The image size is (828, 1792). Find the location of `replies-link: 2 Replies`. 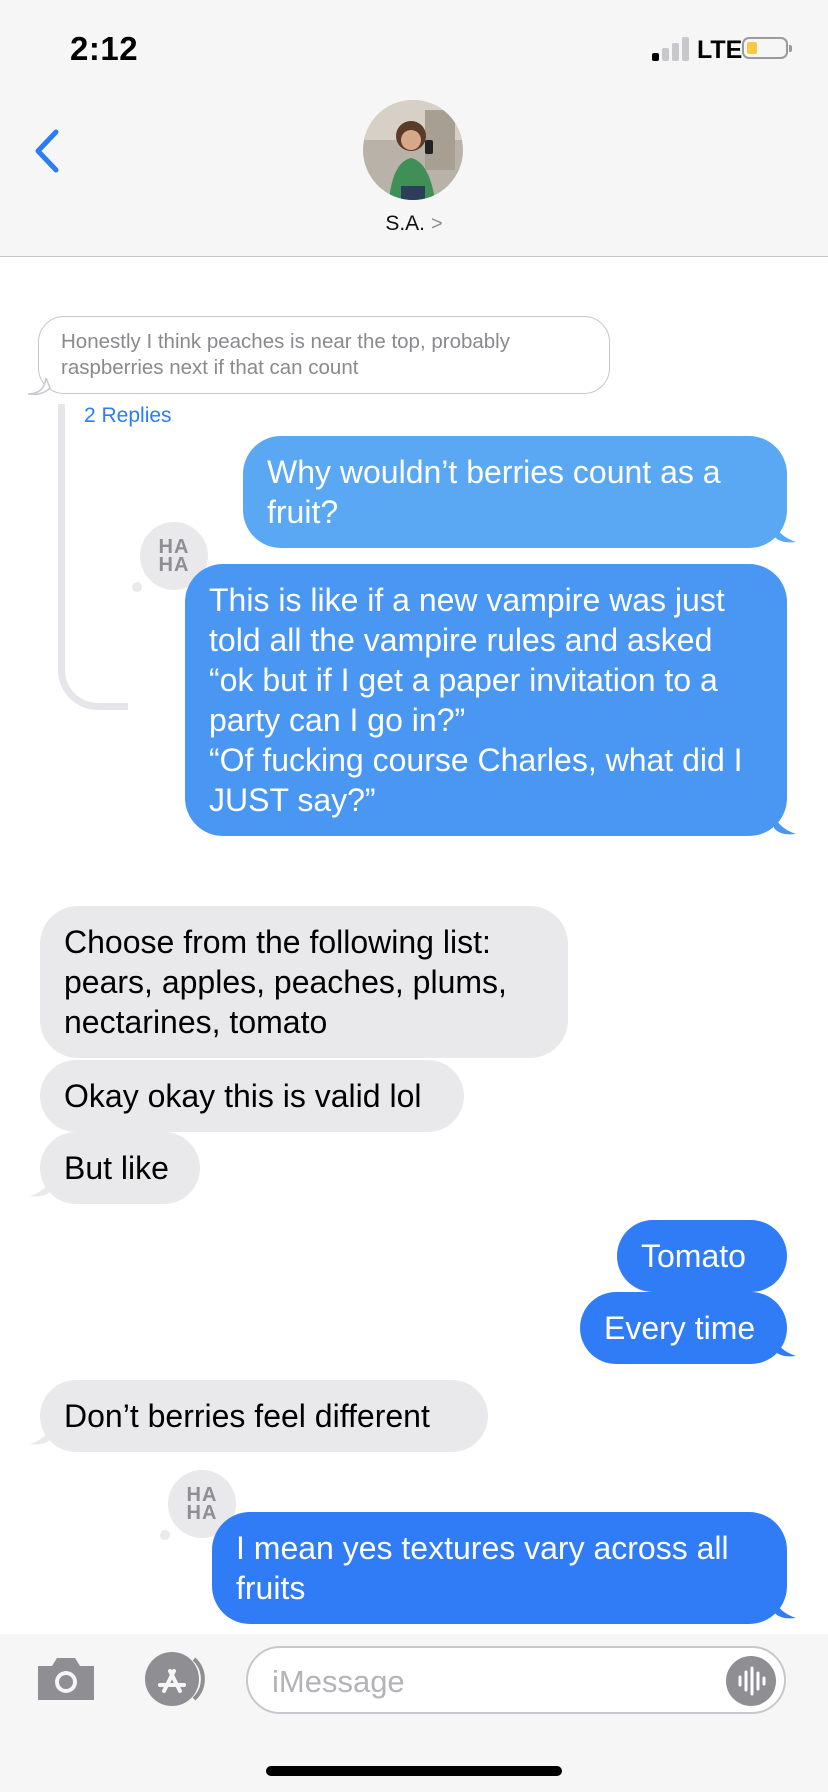

replies-link: 2 Replies is located at coordinates (128, 416).